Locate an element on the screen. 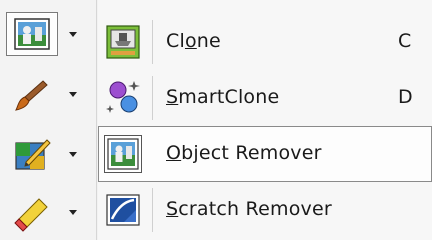  mnemonic: O is located at coordinates (174, 153).